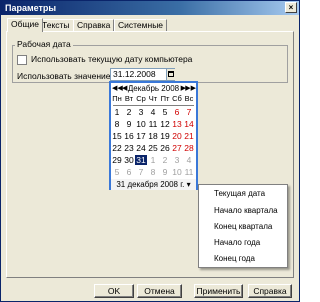 Image resolution: width=320 pixels, height=302 pixels. What do you see at coordinates (165, 172) in the screenshot?
I see `calendar-day-other-month: 9` at bounding box center [165, 172].